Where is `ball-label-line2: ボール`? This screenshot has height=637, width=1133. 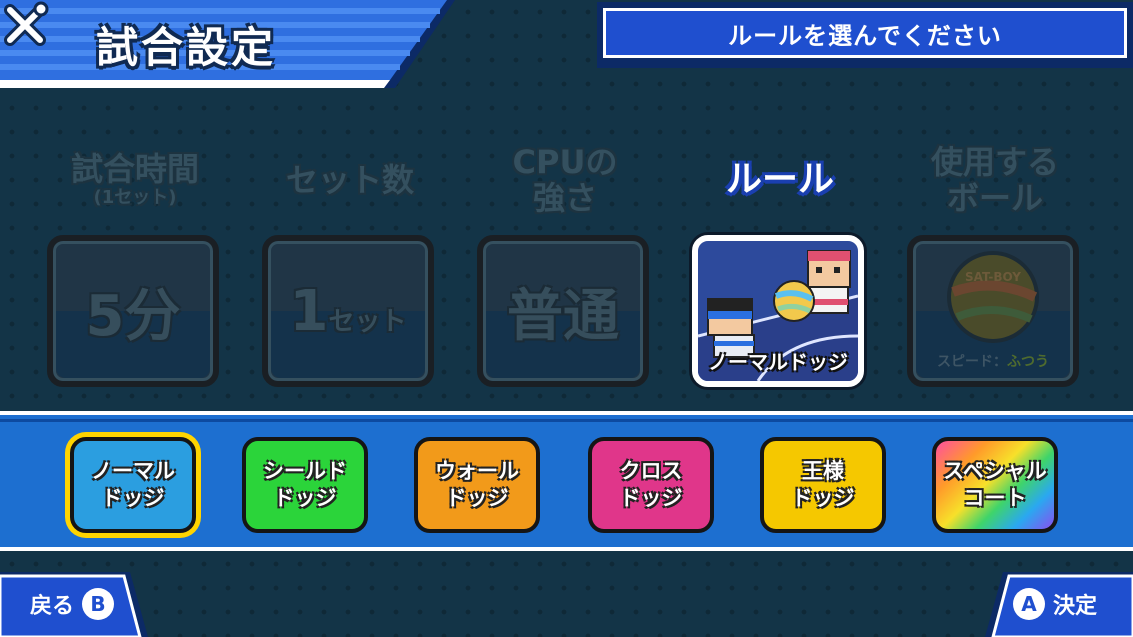
ball-label-line2: ボール is located at coordinates (994, 198).